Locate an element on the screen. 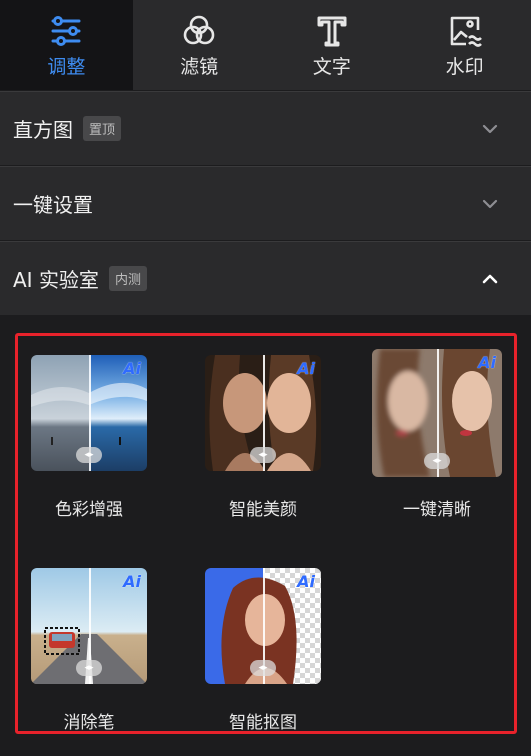 This screenshot has width=531, height=756. tab-label: 调整 is located at coordinates (66, 67).